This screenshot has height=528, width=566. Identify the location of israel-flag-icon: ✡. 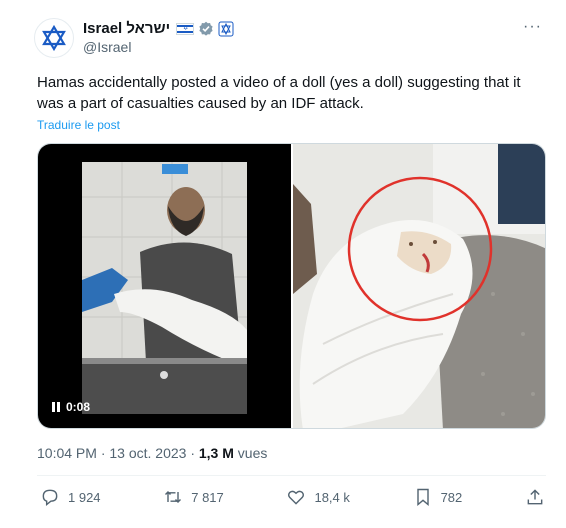
(185, 29).